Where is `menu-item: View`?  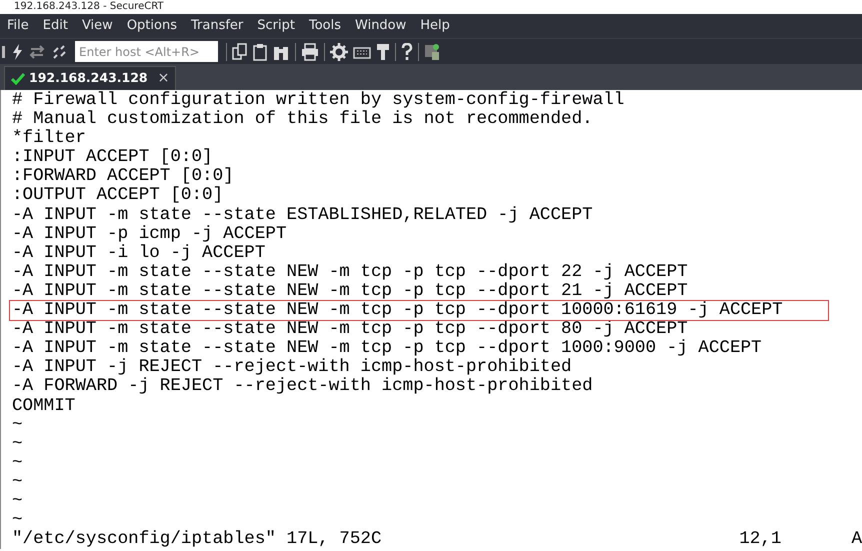 menu-item: View is located at coordinates (97, 26).